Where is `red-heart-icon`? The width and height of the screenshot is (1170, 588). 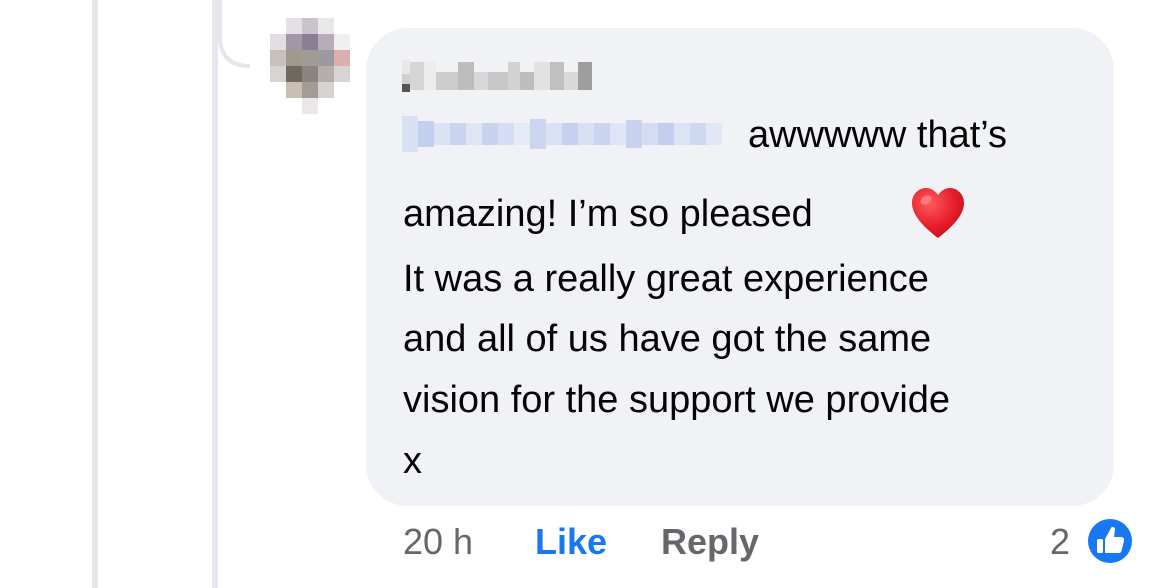
red-heart-icon is located at coordinates (938, 213).